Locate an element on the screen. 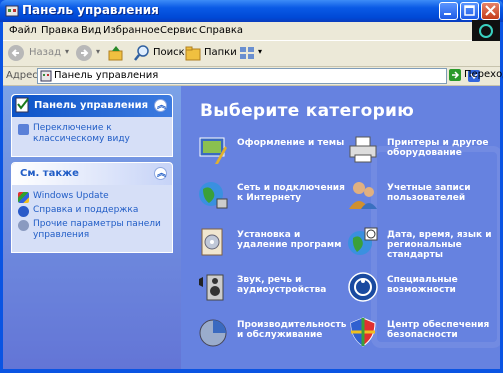  pick-category-heading: Выберите категорию is located at coordinates (307, 111).